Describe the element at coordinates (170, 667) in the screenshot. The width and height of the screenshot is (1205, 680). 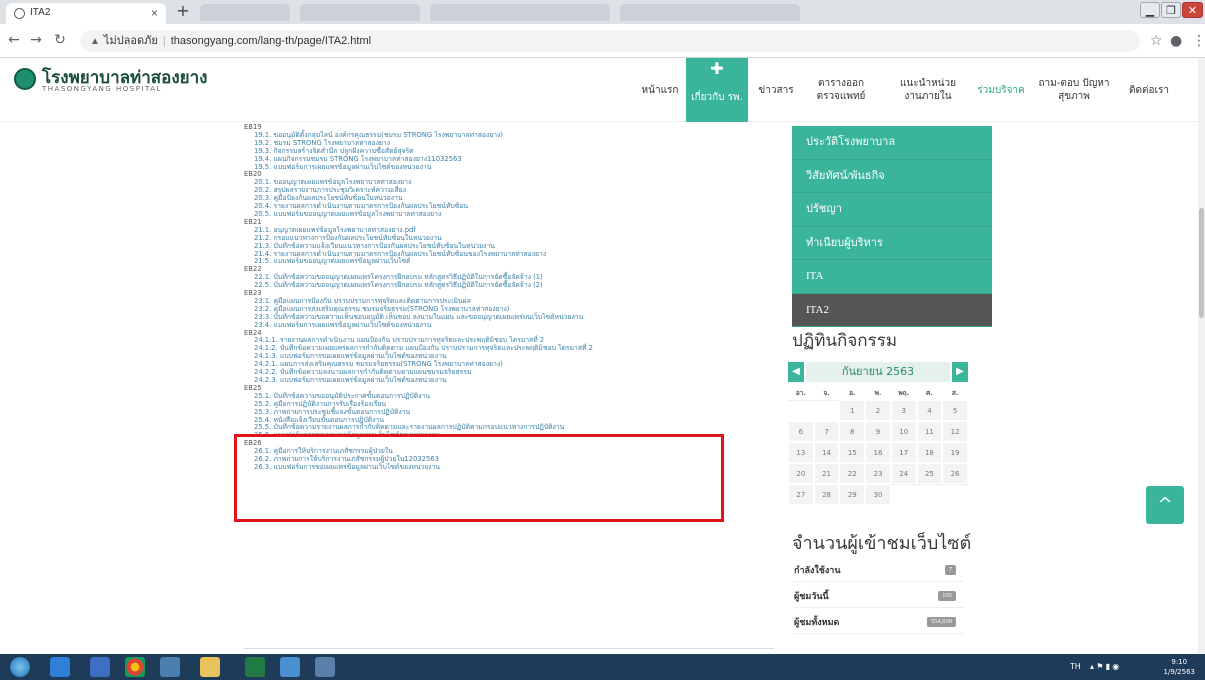
I see `folder-icon` at that location.